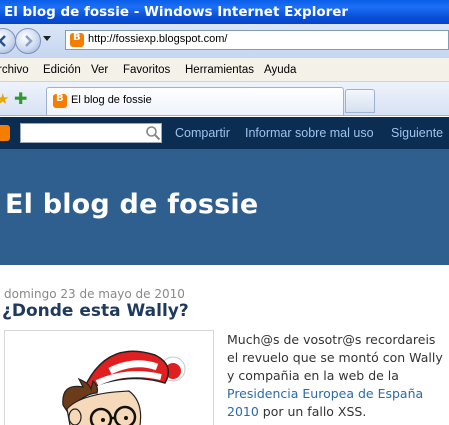  I want to click on tab-bar: ★ ✚ El blog de fossie, so click(224, 99).